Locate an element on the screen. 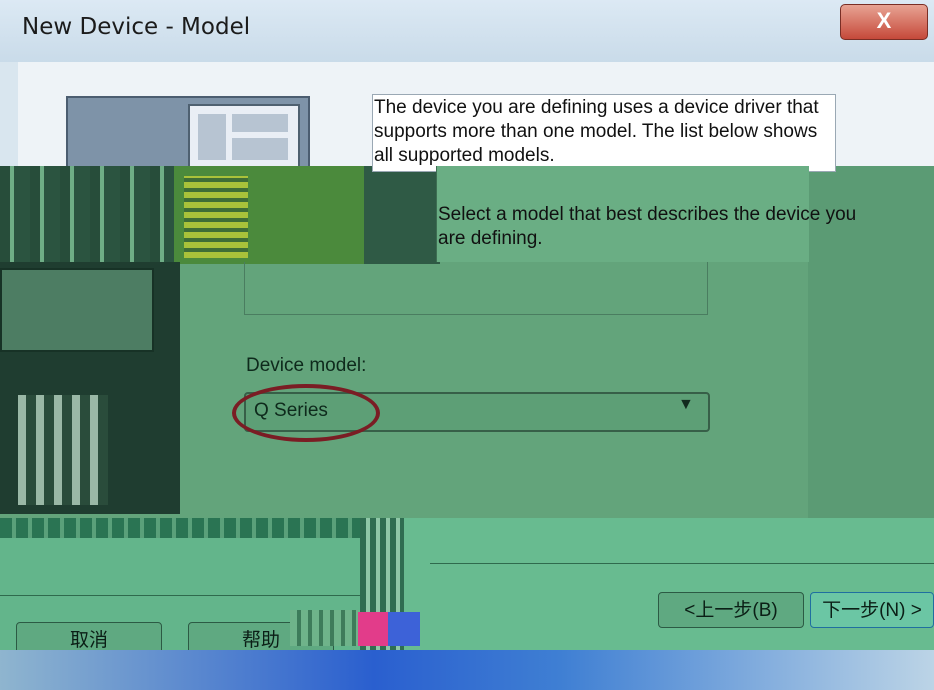 The height and width of the screenshot is (690, 934). back-button: <上一步(B) is located at coordinates (731, 610).